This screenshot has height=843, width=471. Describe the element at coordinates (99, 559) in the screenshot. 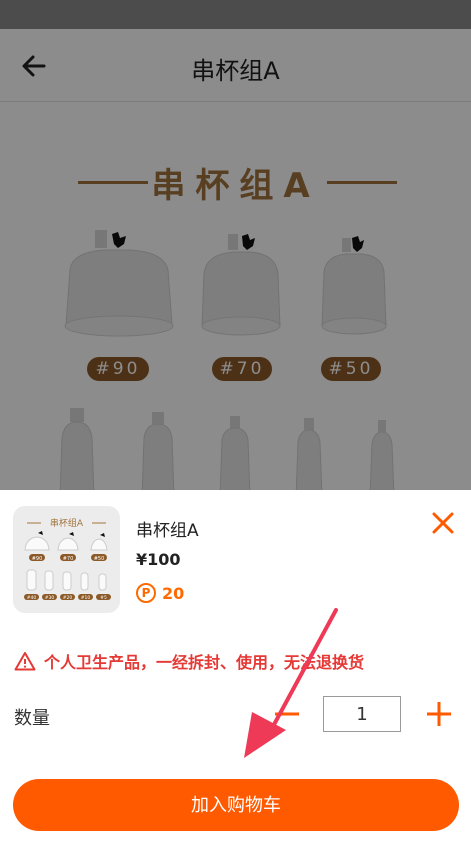

I see `thumbnail-tag-50: #50` at that location.